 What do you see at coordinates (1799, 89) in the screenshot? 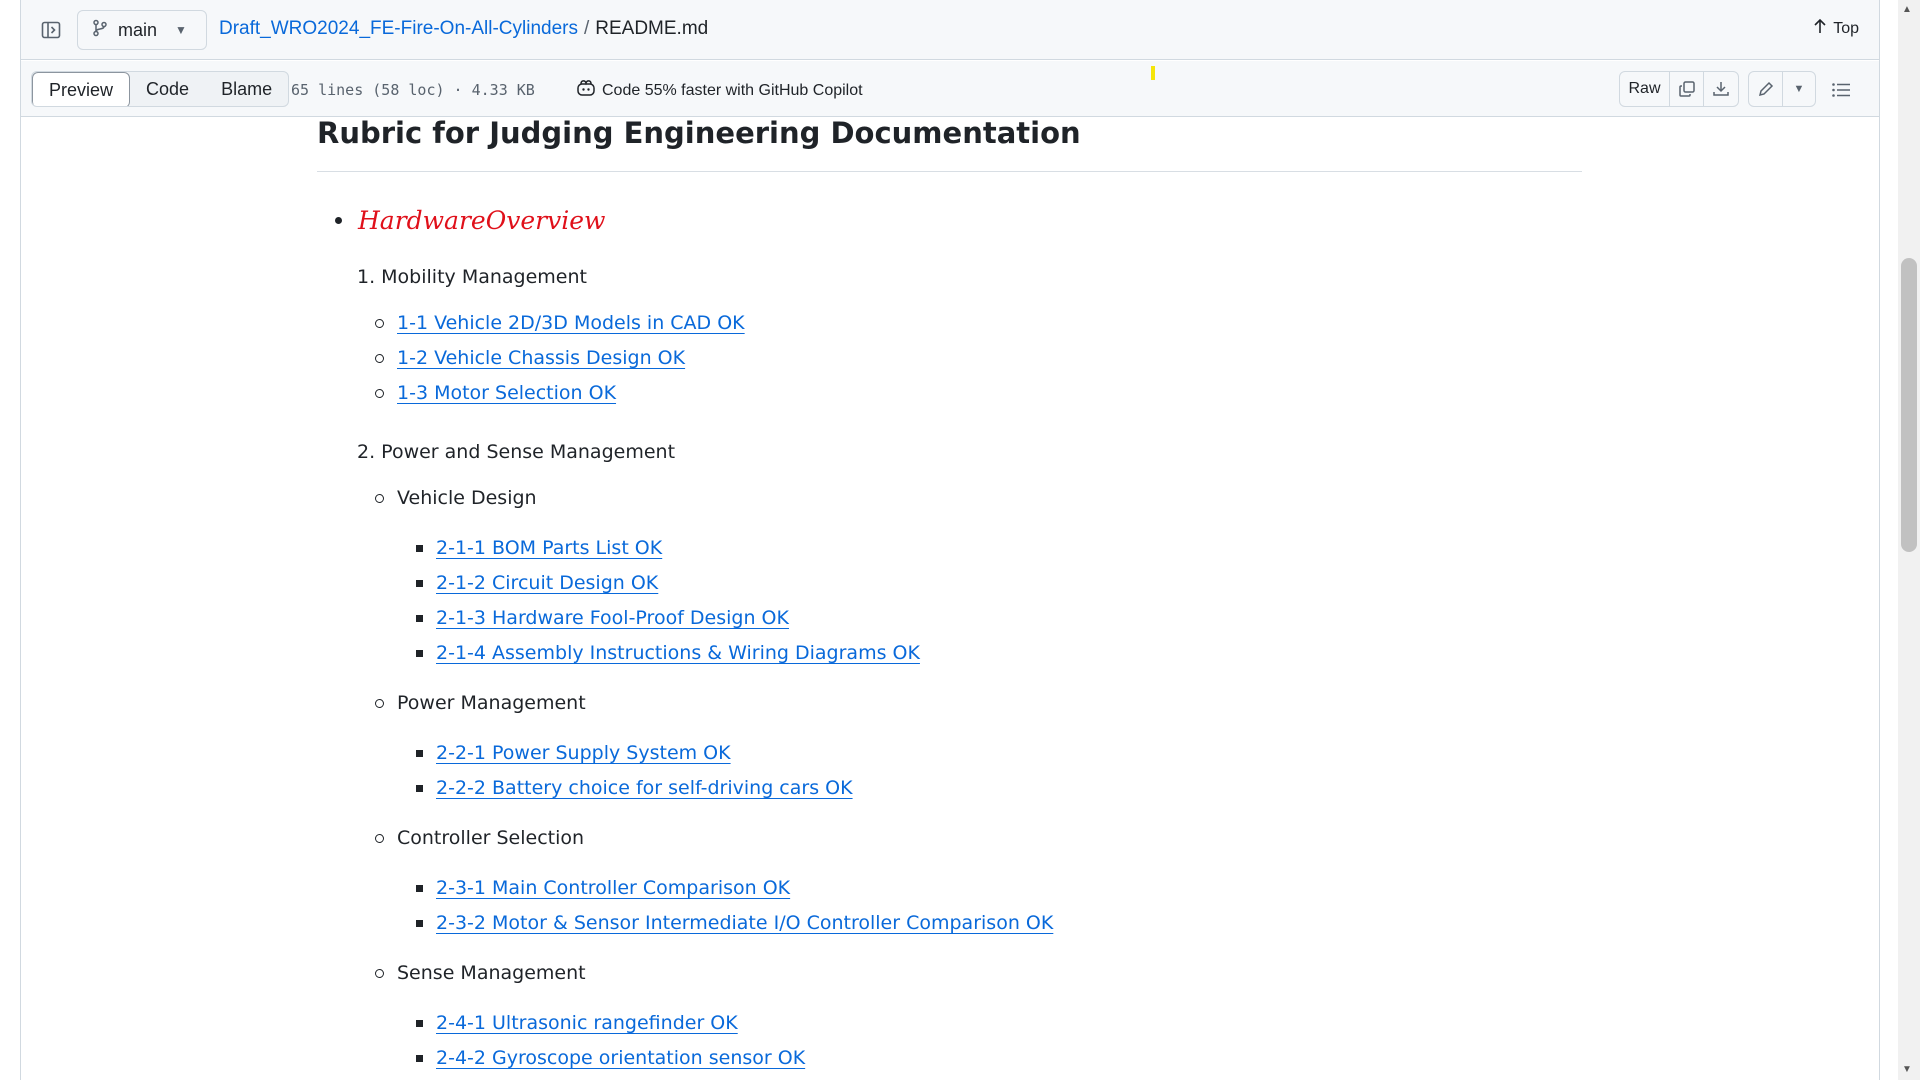
I see `edit-dropdown-chevron-icon: ▼` at bounding box center [1799, 89].